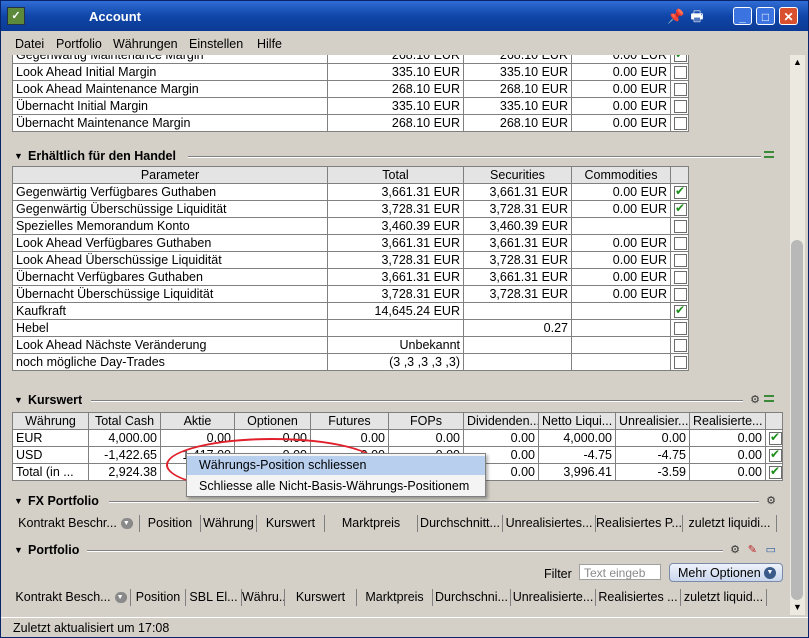 The width and height of the screenshot is (809, 638). Describe the element at coordinates (29, 44) in the screenshot. I see `menu-datei: Datei` at that location.